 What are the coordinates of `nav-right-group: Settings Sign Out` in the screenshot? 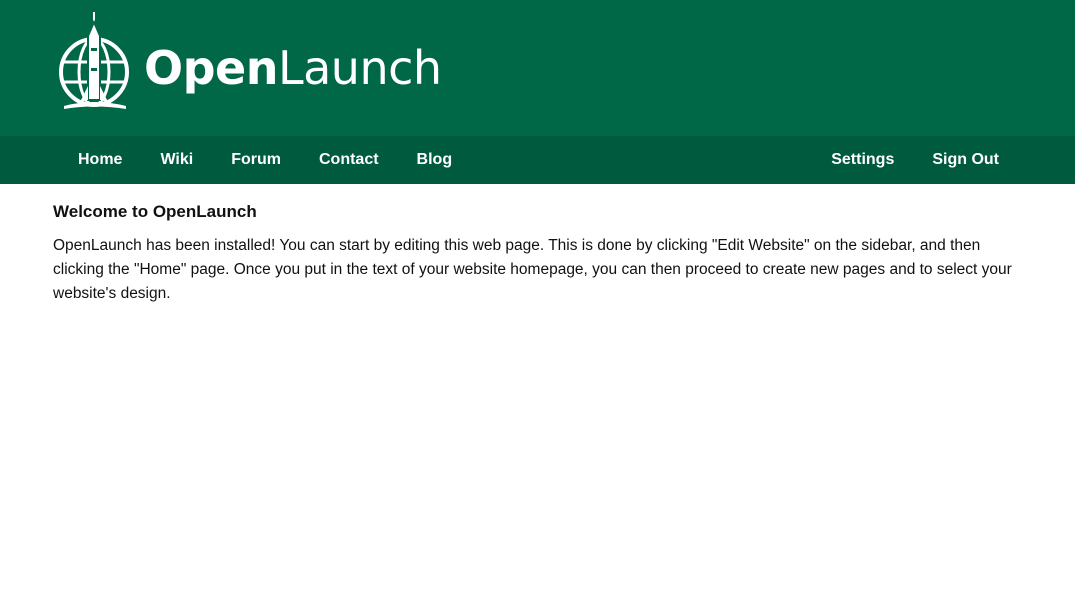 It's located at (943, 160).